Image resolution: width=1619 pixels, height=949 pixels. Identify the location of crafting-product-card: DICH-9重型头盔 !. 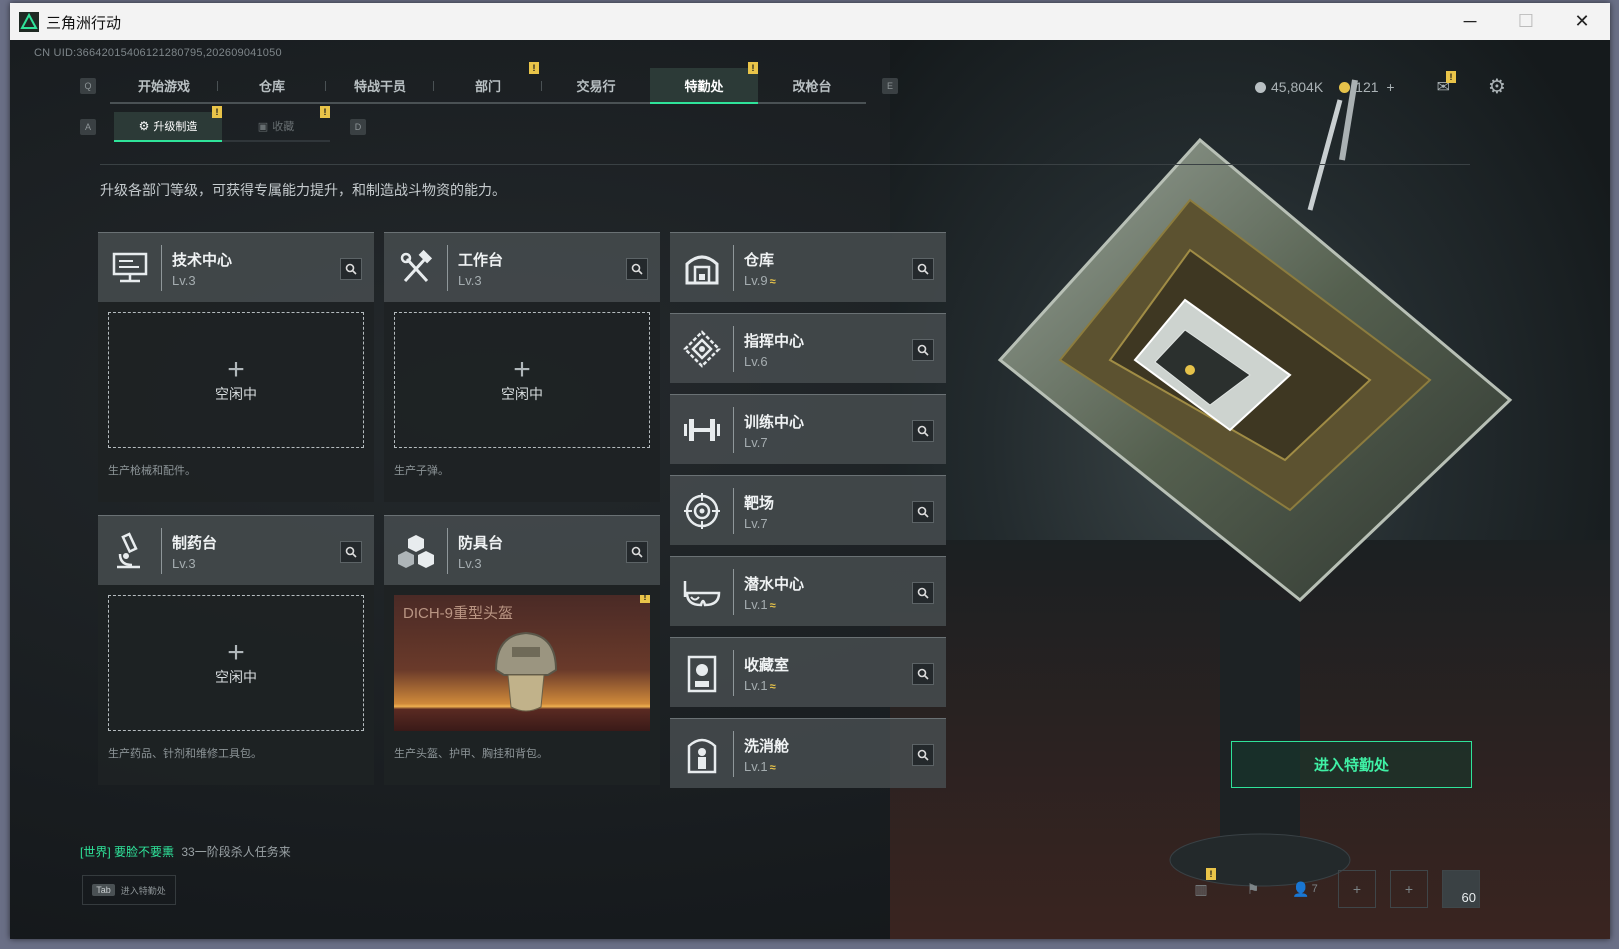
(522, 663).